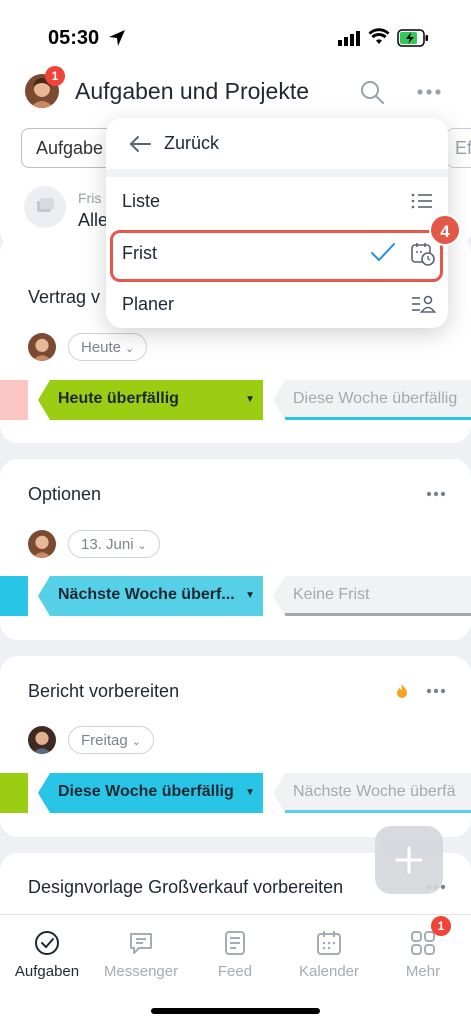  I want to click on task-title: Vertrag v, so click(64, 297).